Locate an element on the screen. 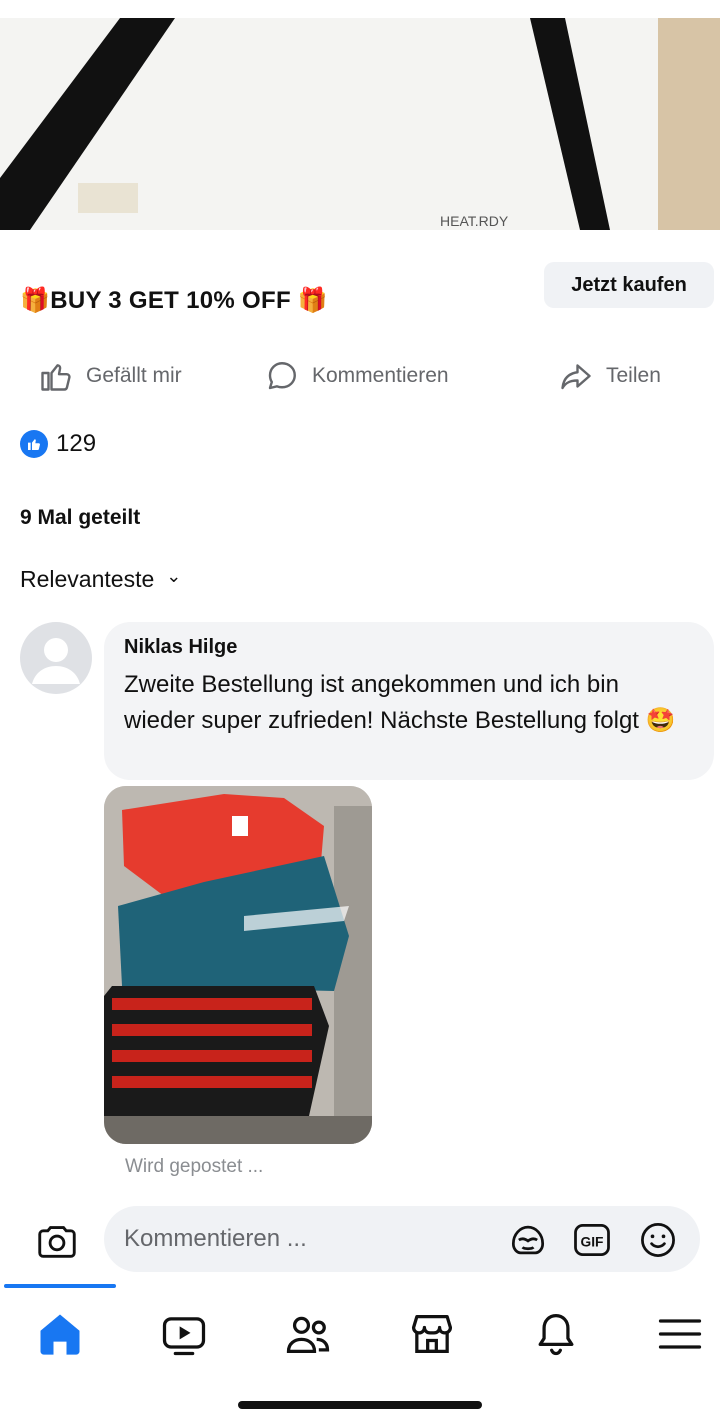 Image resolution: width=720 pixels, height=1414 pixels. tab-video is located at coordinates (184, 1334).